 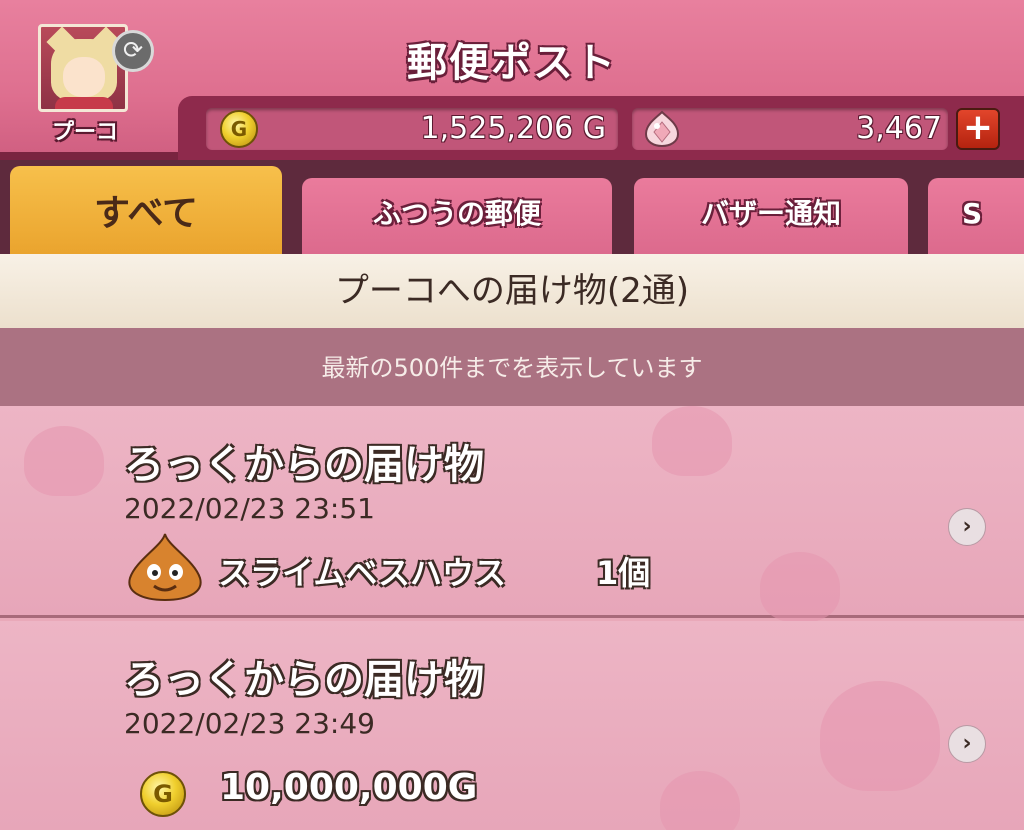 I want to click on add-gems-button: +, so click(x=978, y=129).